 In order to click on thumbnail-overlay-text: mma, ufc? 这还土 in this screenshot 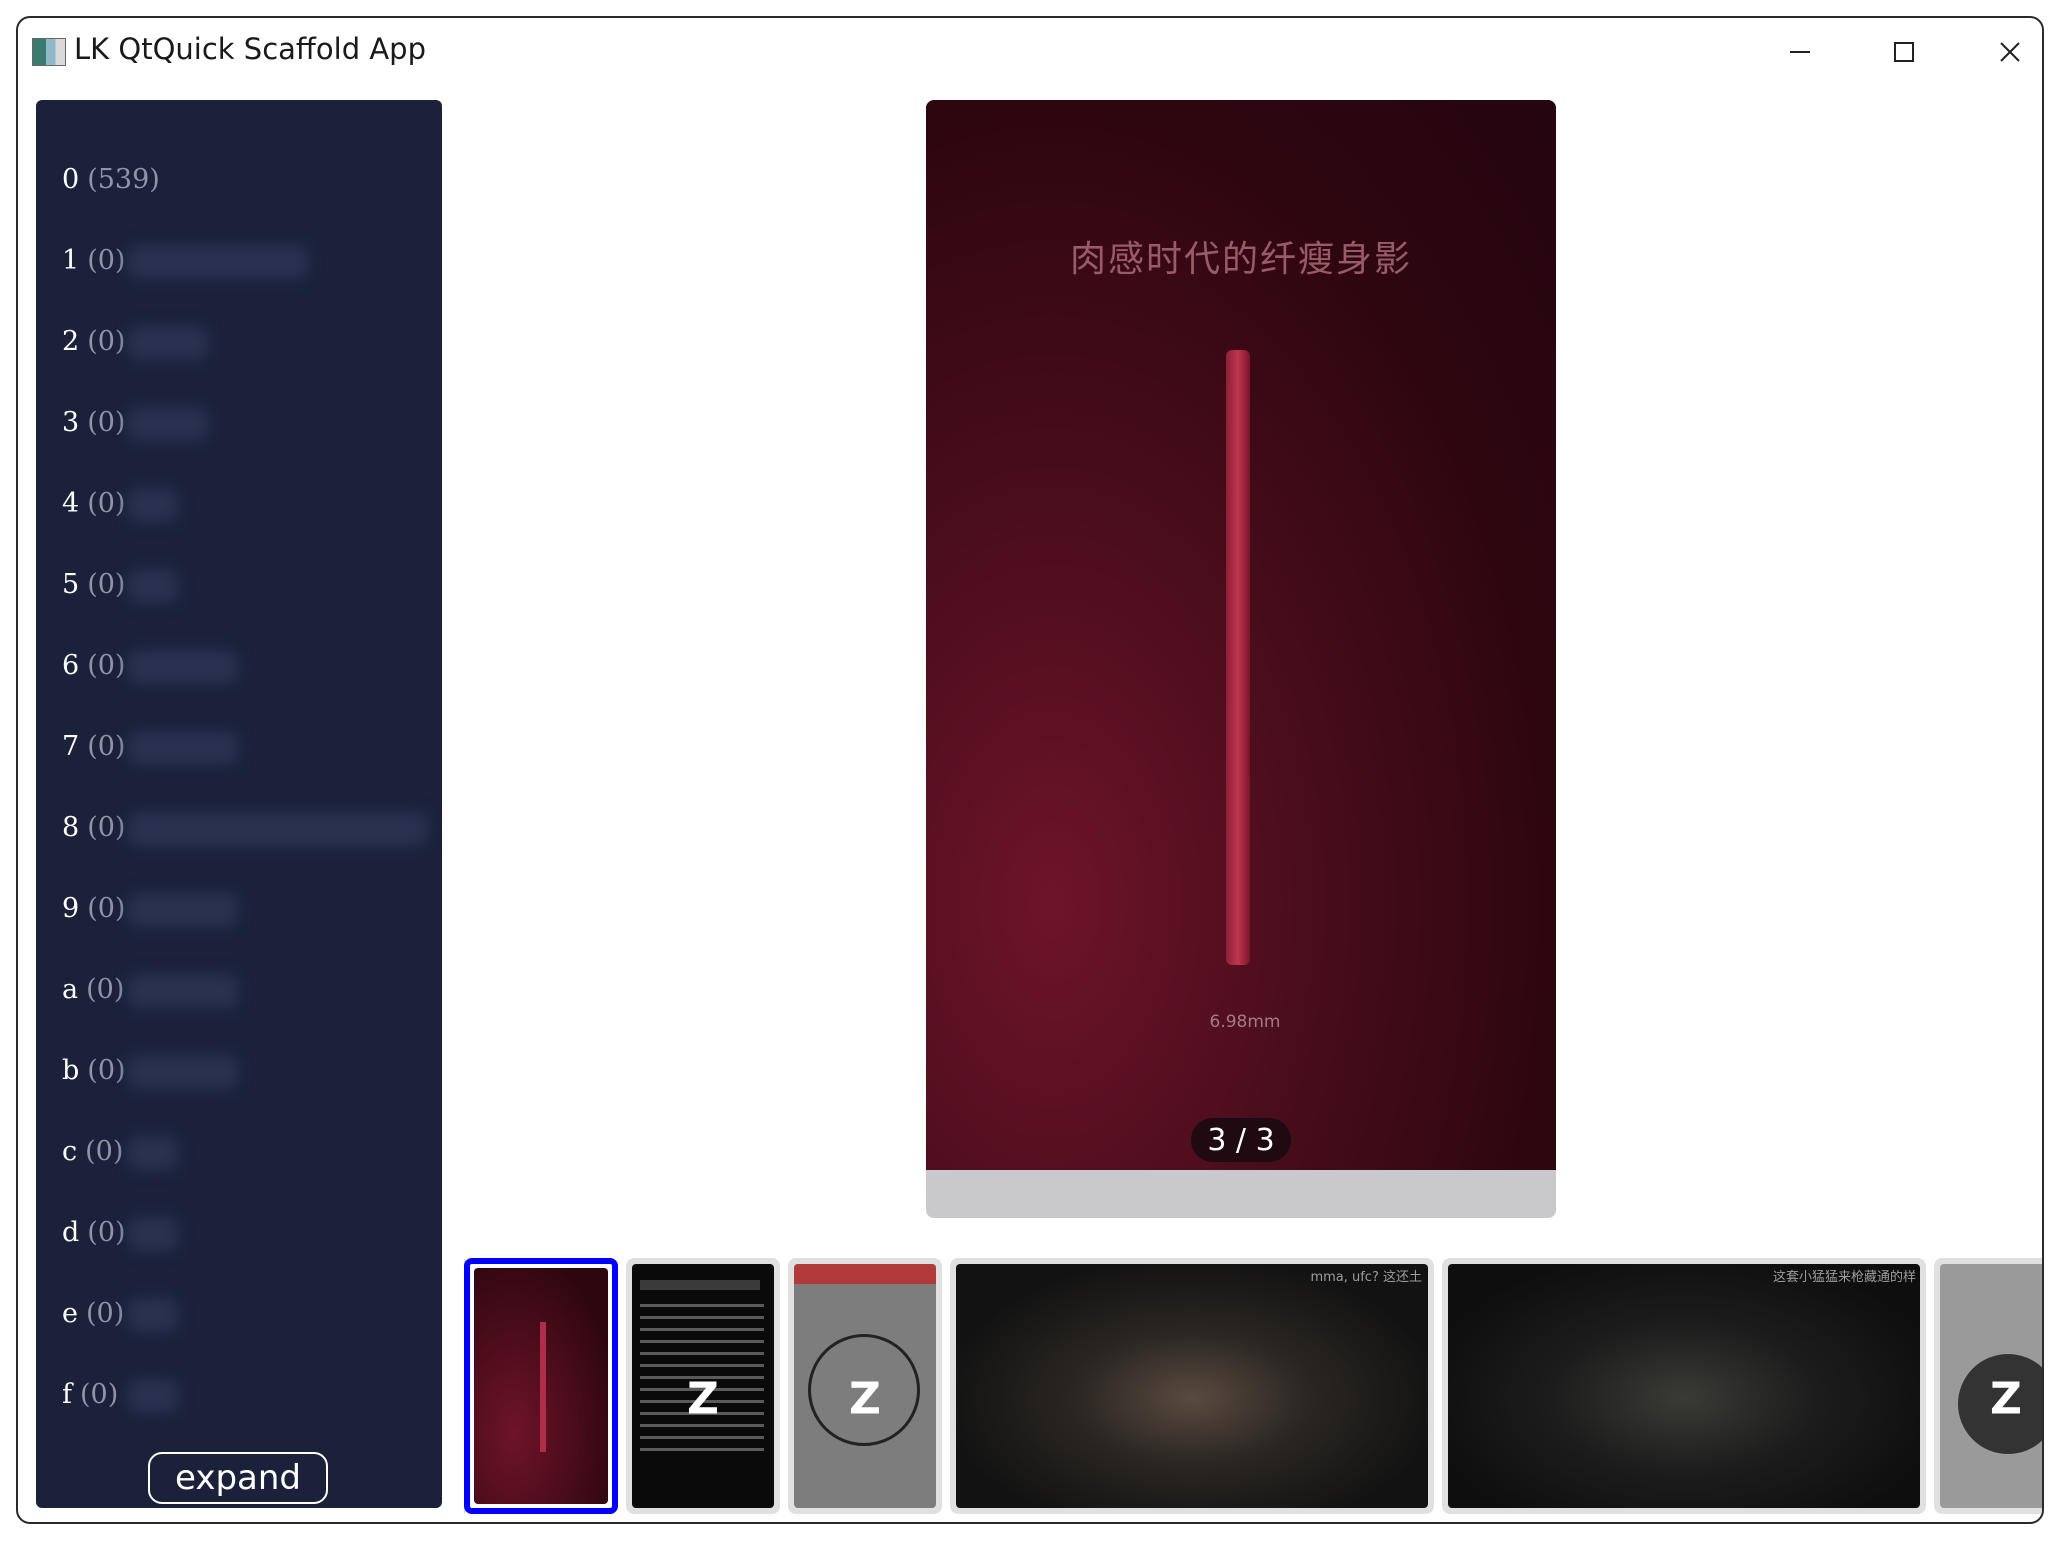, I will do `click(1366, 1277)`.